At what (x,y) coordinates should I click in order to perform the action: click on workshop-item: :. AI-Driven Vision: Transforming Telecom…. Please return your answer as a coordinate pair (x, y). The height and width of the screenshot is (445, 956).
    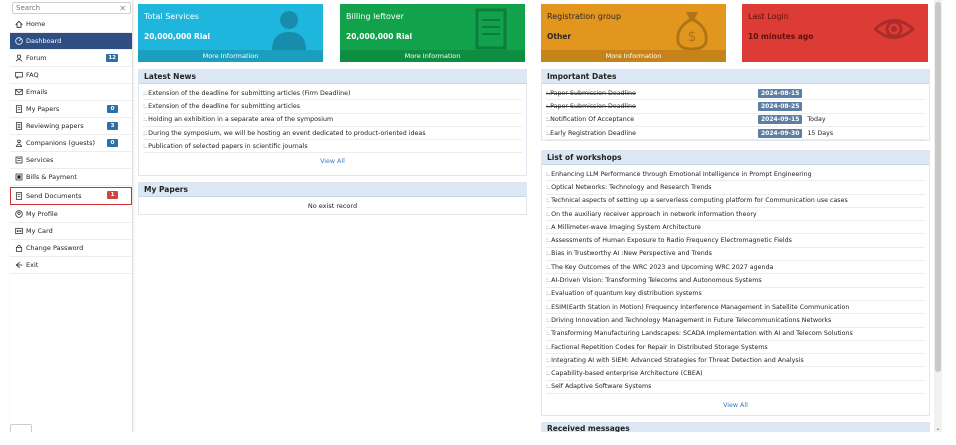
    Looking at the image, I should click on (735, 281).